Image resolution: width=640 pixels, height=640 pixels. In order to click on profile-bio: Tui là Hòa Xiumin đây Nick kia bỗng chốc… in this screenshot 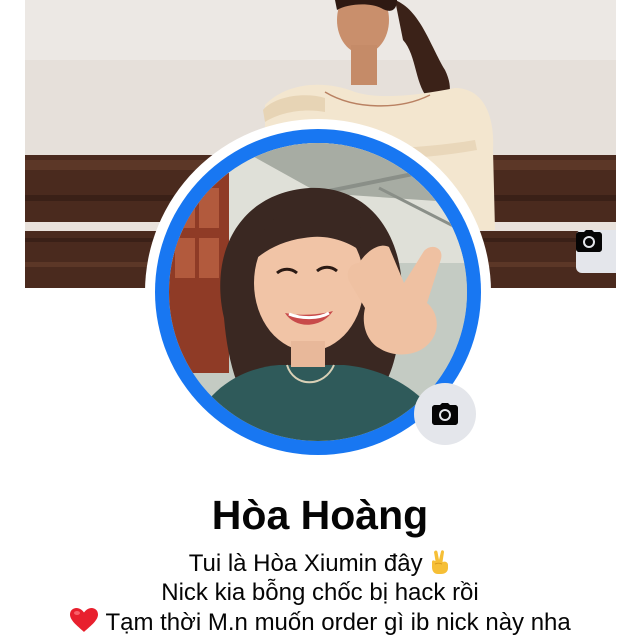, I will do `click(320, 593)`.